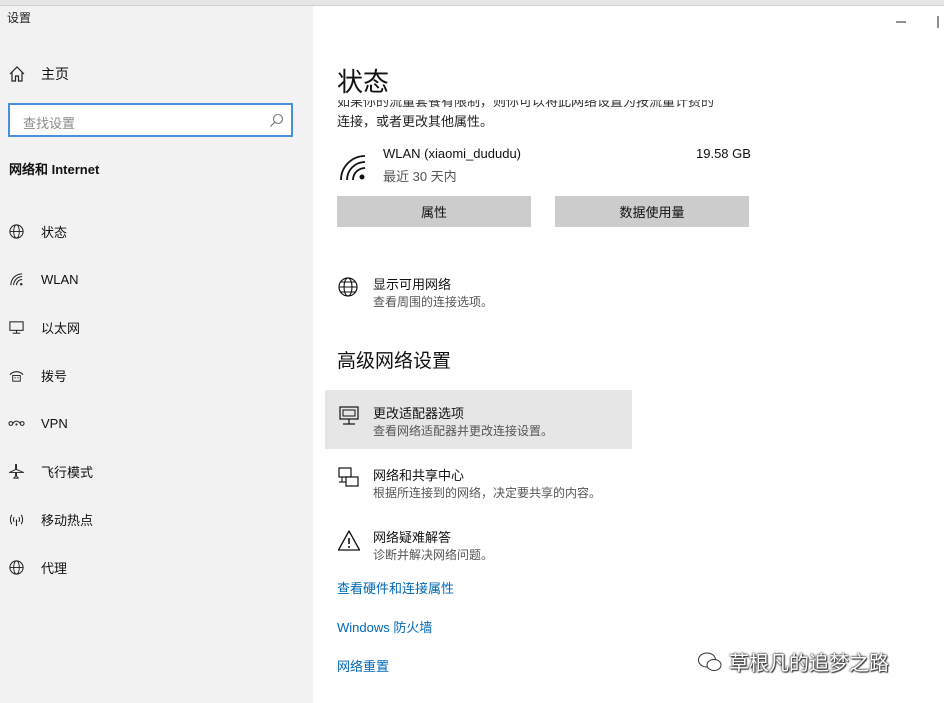 The height and width of the screenshot is (703, 944). What do you see at coordinates (349, 415) in the screenshot?
I see `adapter-icon` at bounding box center [349, 415].